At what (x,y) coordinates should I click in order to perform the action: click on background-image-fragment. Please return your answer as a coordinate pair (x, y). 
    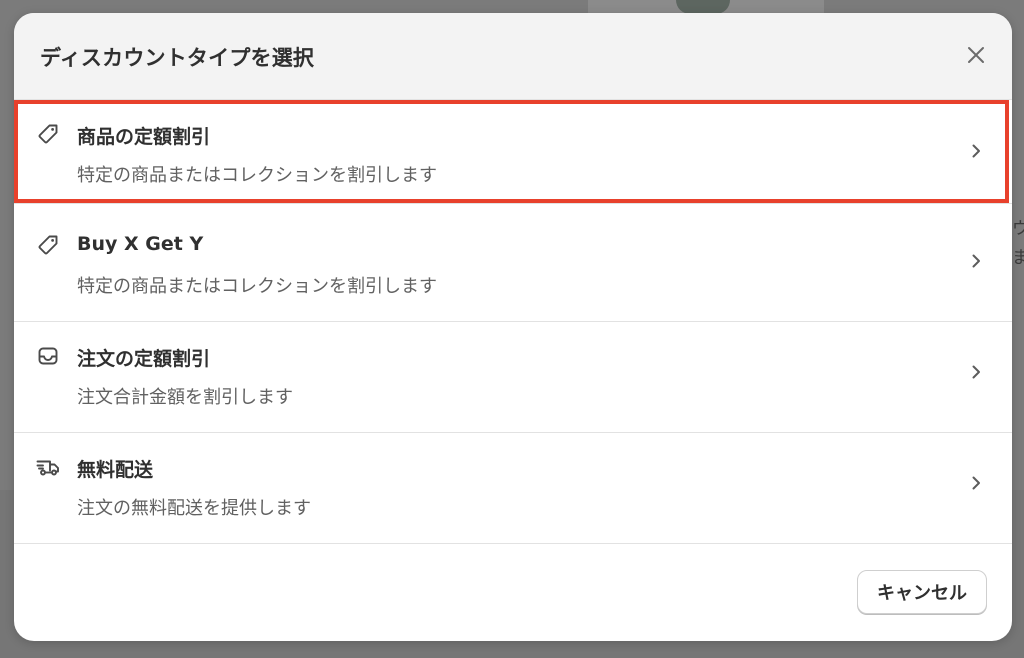
    Looking at the image, I should click on (703, 7).